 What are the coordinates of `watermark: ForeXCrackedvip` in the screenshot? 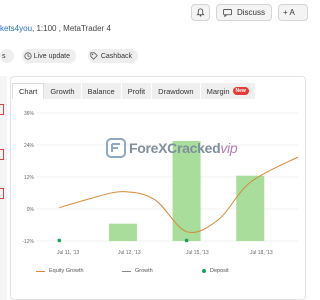 It's located at (172, 148).